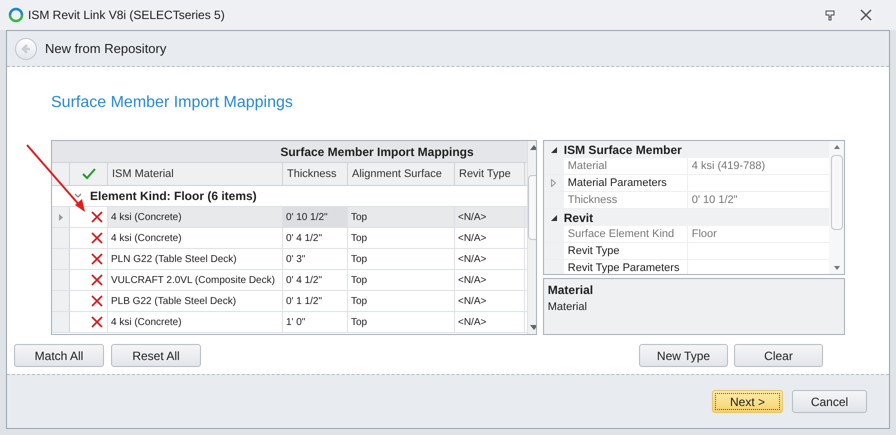  I want to click on app-logo-icon, so click(16, 15).